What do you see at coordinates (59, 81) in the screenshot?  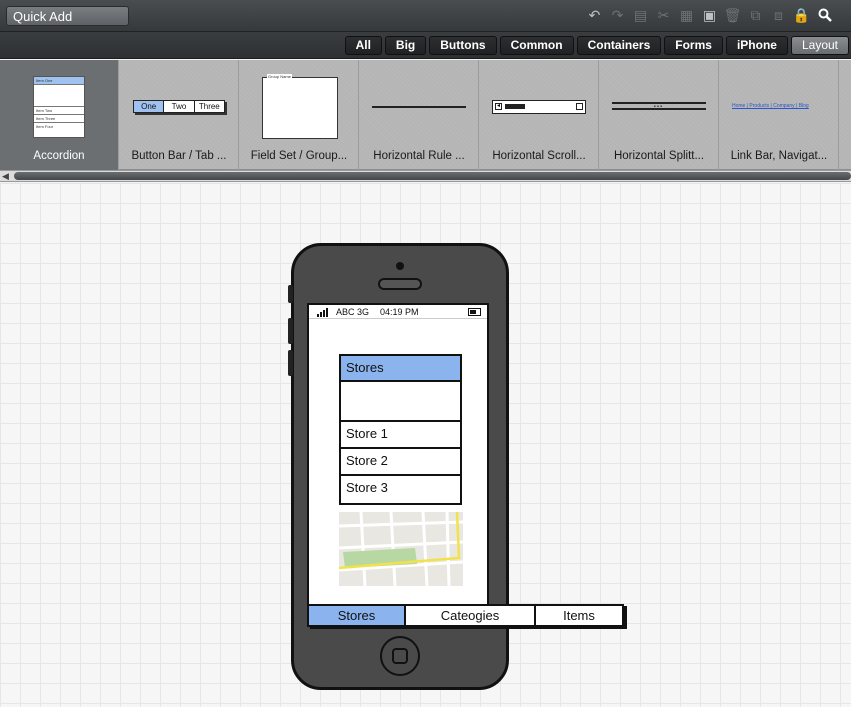 I see `thumb-text: Item One` at bounding box center [59, 81].